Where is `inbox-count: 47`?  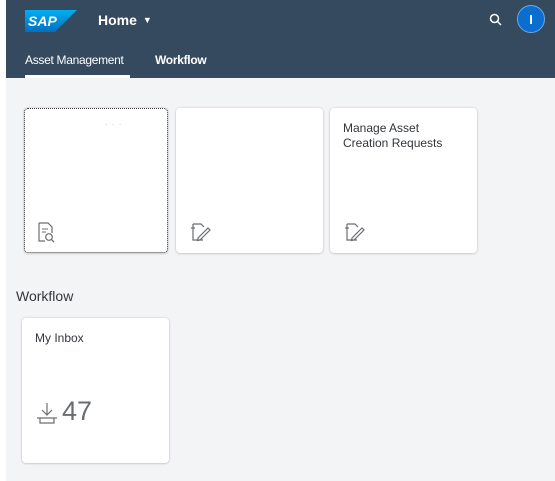
inbox-count: 47 is located at coordinates (77, 411).